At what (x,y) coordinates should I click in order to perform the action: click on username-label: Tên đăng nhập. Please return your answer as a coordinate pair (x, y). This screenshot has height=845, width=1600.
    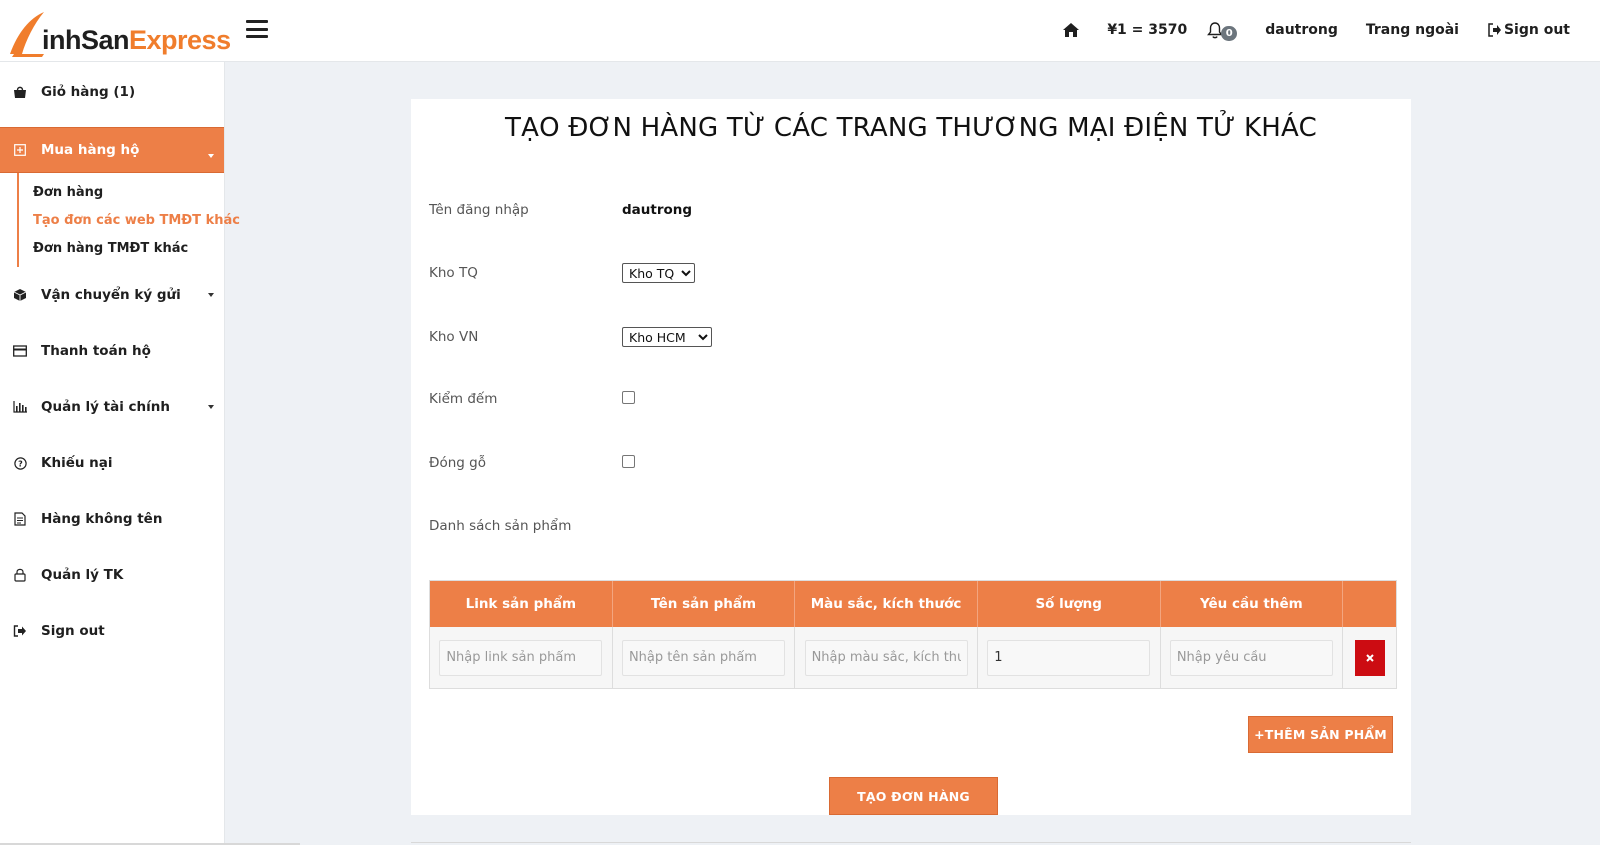
    Looking at the image, I should click on (479, 210).